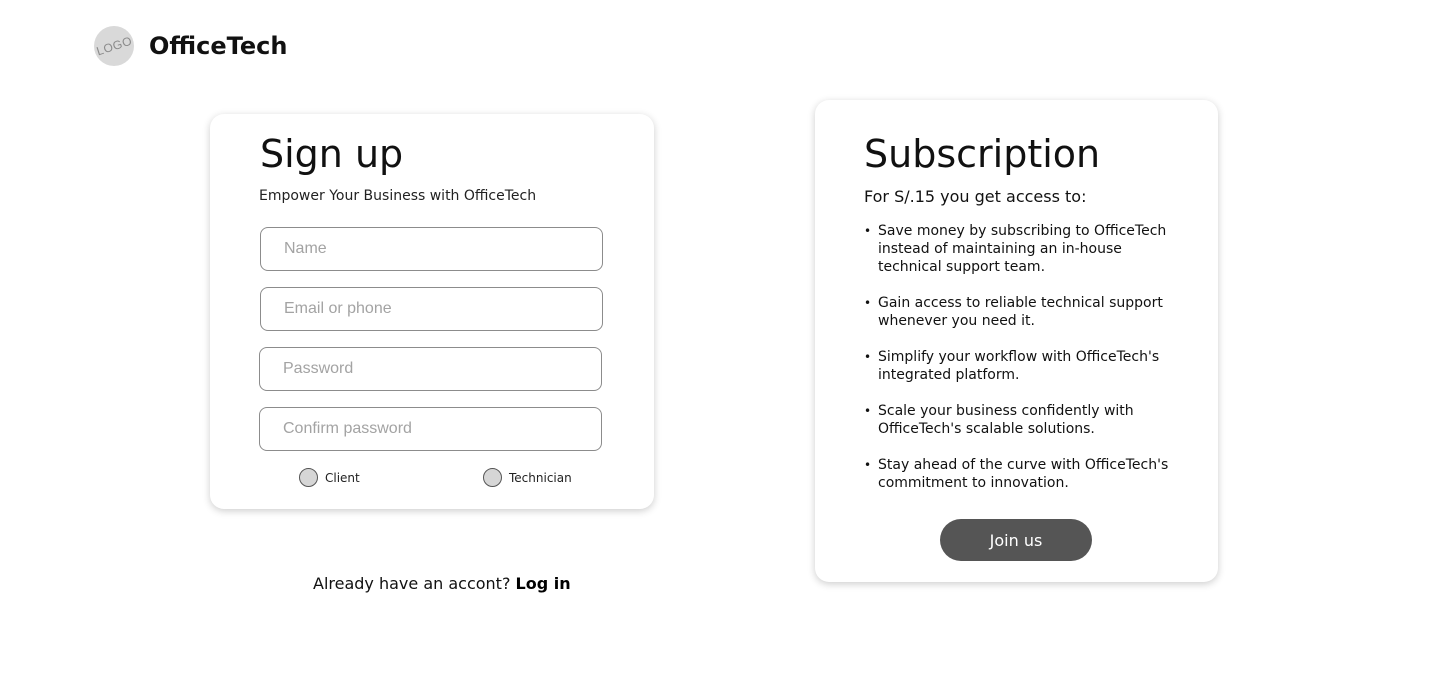 The width and height of the screenshot is (1440, 682). I want to click on role-technician-option: Technician, so click(527, 477).